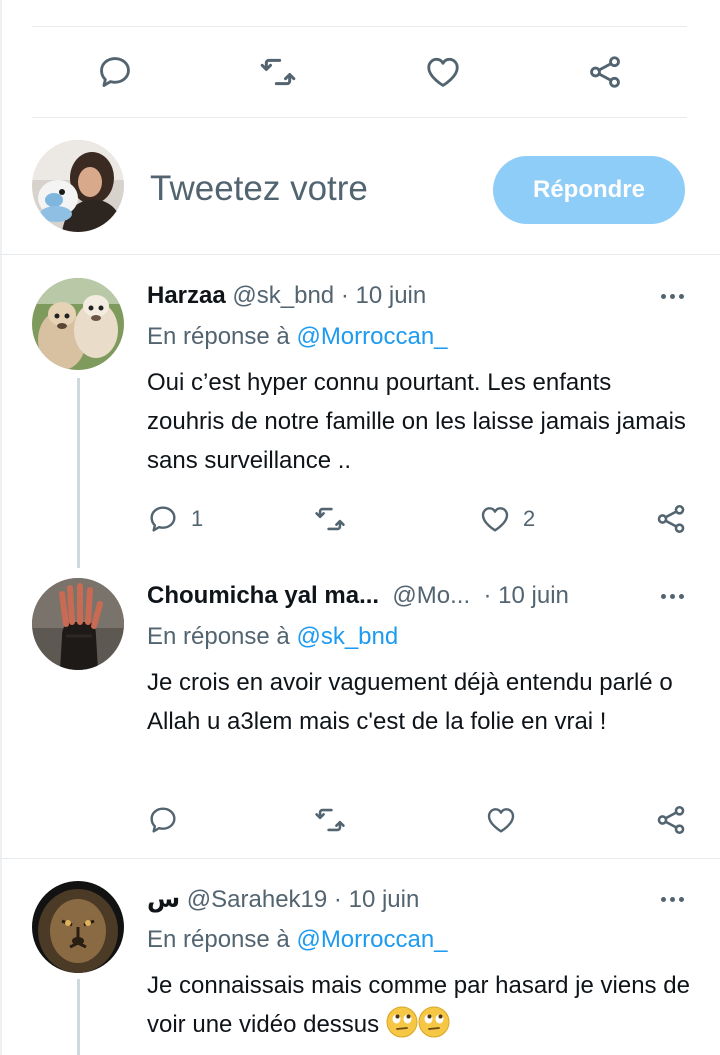 The height and width of the screenshot is (1055, 720). I want to click on reply-input, so click(310, 189).